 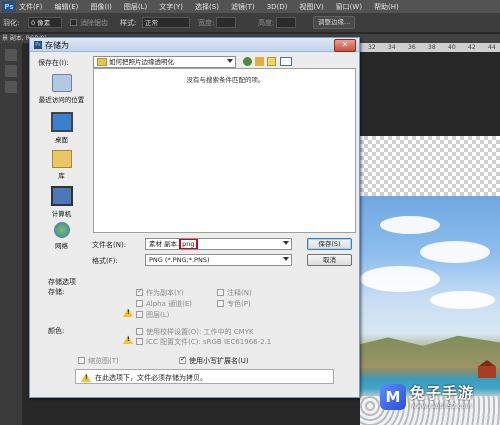 What do you see at coordinates (139, 341) in the screenshot?
I see `icc-profile-checkbox` at bounding box center [139, 341].